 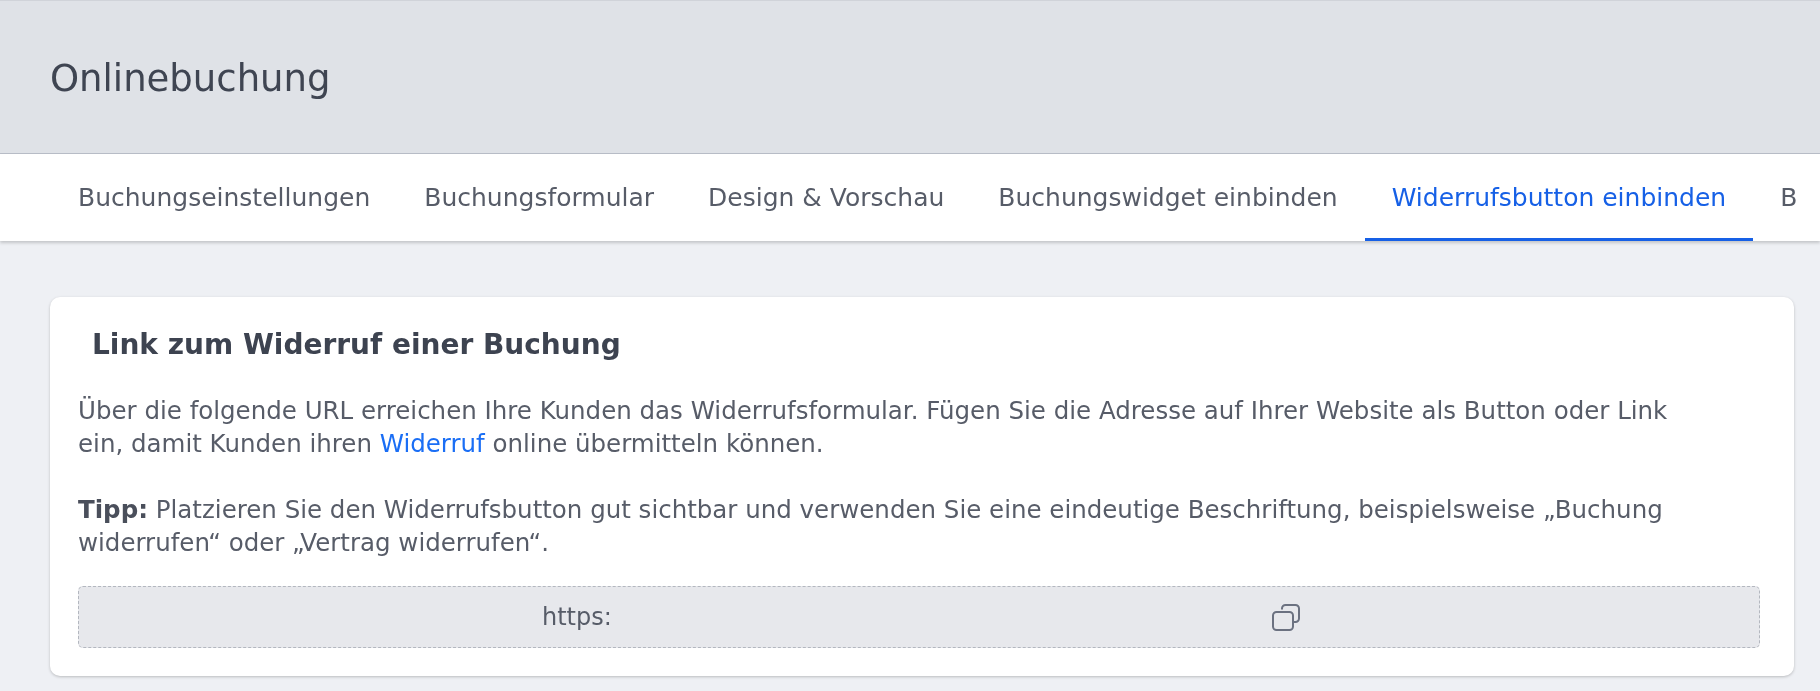 I want to click on url-text: https:, so click(x=576, y=617).